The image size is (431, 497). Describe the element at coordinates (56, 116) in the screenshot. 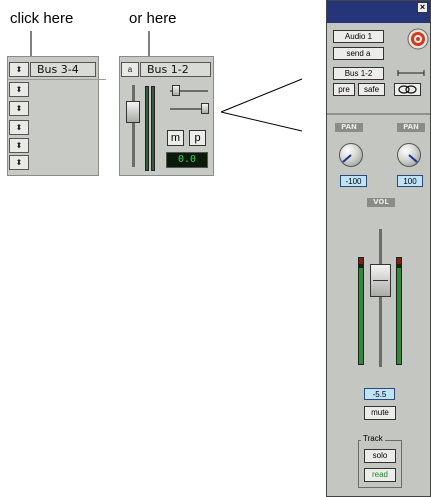

I see `left-send-strip: ⬍ Bus 3-4 ⬍ ⬍ ⬍ ⬍ ⬍` at that location.